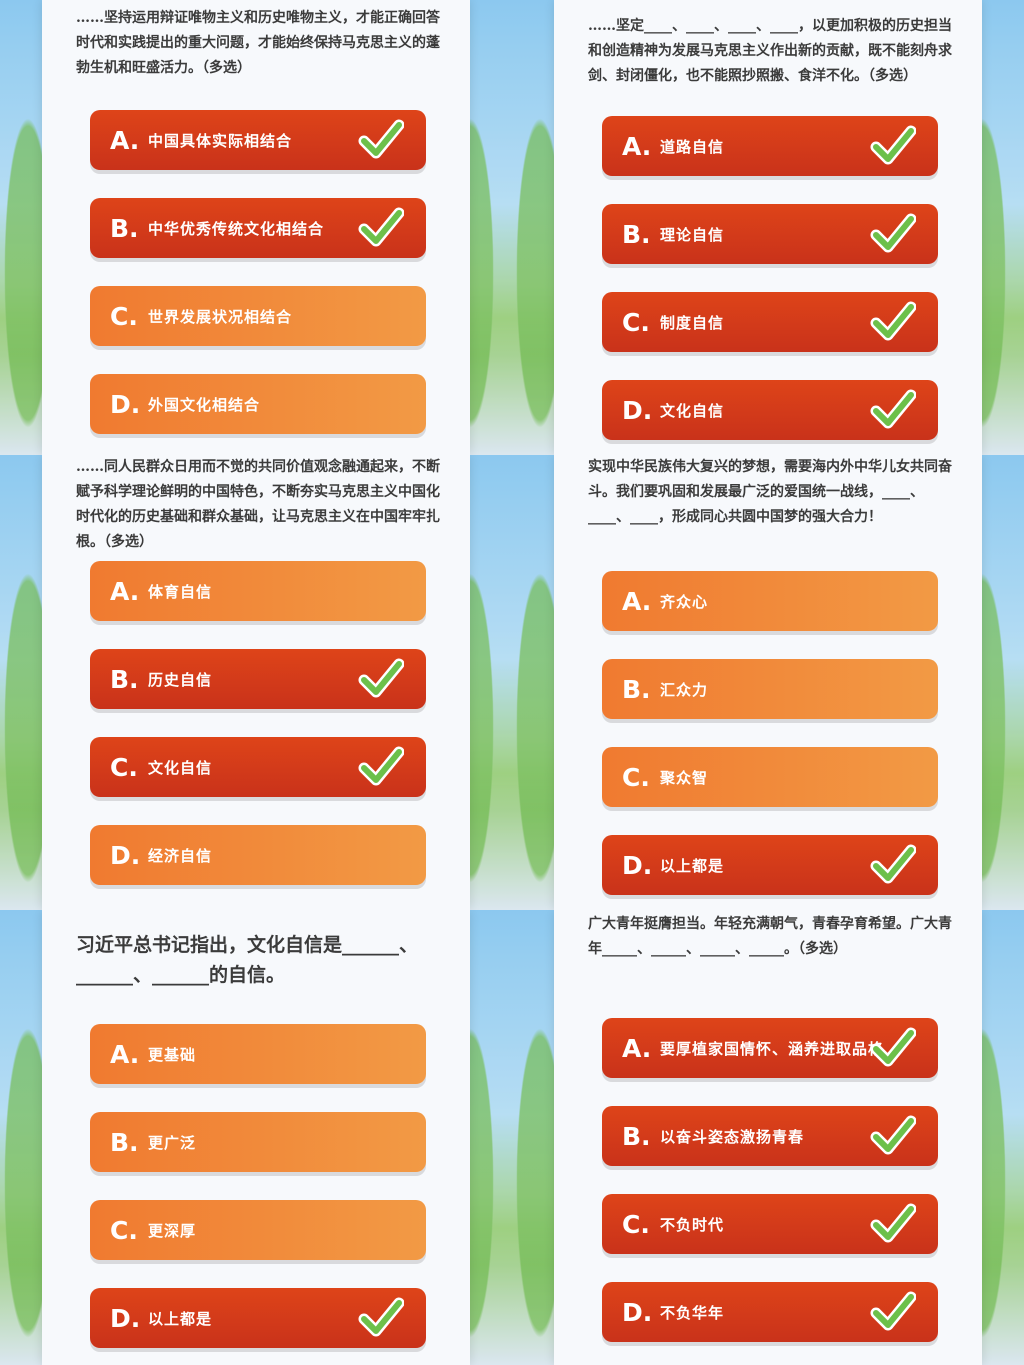 This screenshot has height=1365, width=1024. Describe the element at coordinates (258, 679) in the screenshot. I see `answer-option-b: B. 历史自信` at that location.